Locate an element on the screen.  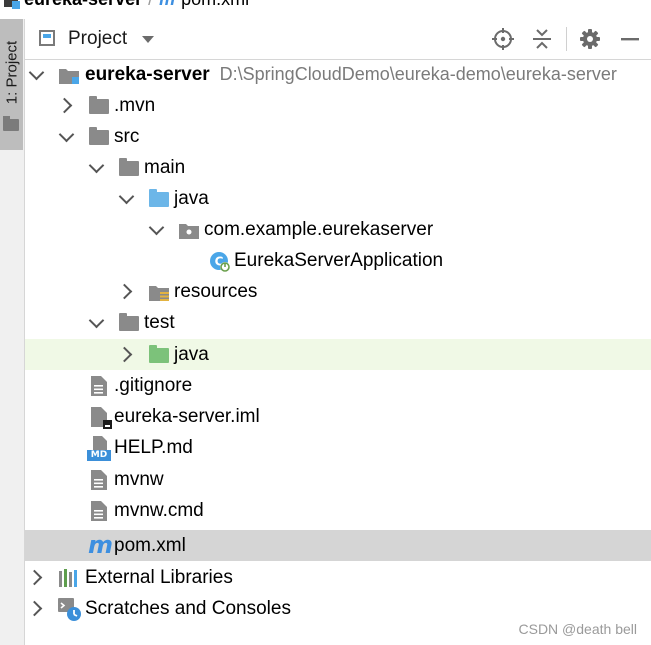
tree-label: com.example.eurekaserver is located at coordinates (319, 229).